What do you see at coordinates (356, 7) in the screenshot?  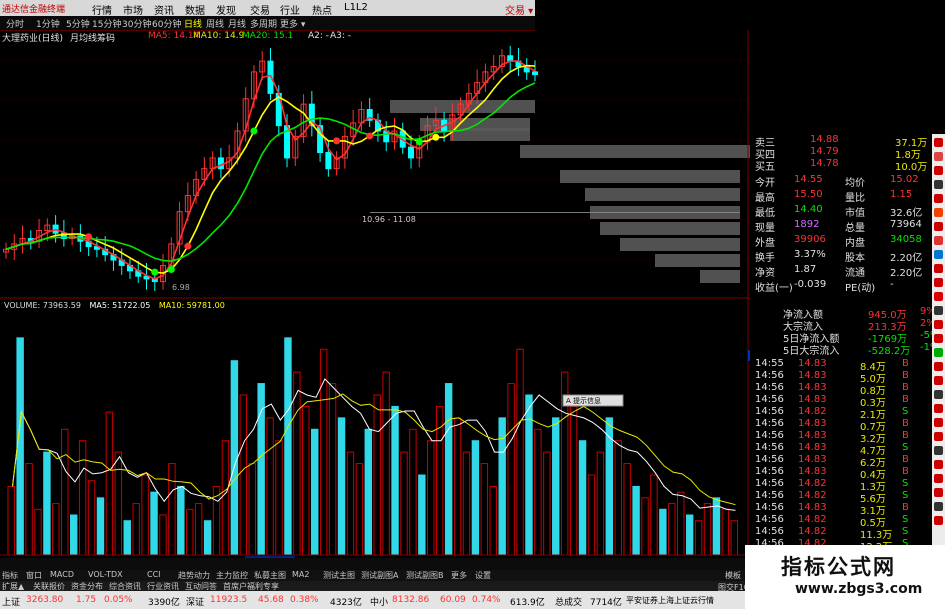 I see `menu-item-l1l2: L1L2` at bounding box center [356, 7].